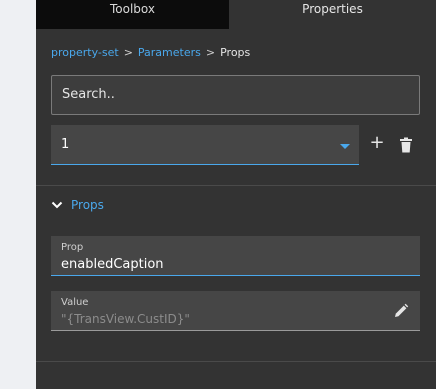 This screenshot has height=389, width=436. I want to click on trash-icon, so click(406, 145).